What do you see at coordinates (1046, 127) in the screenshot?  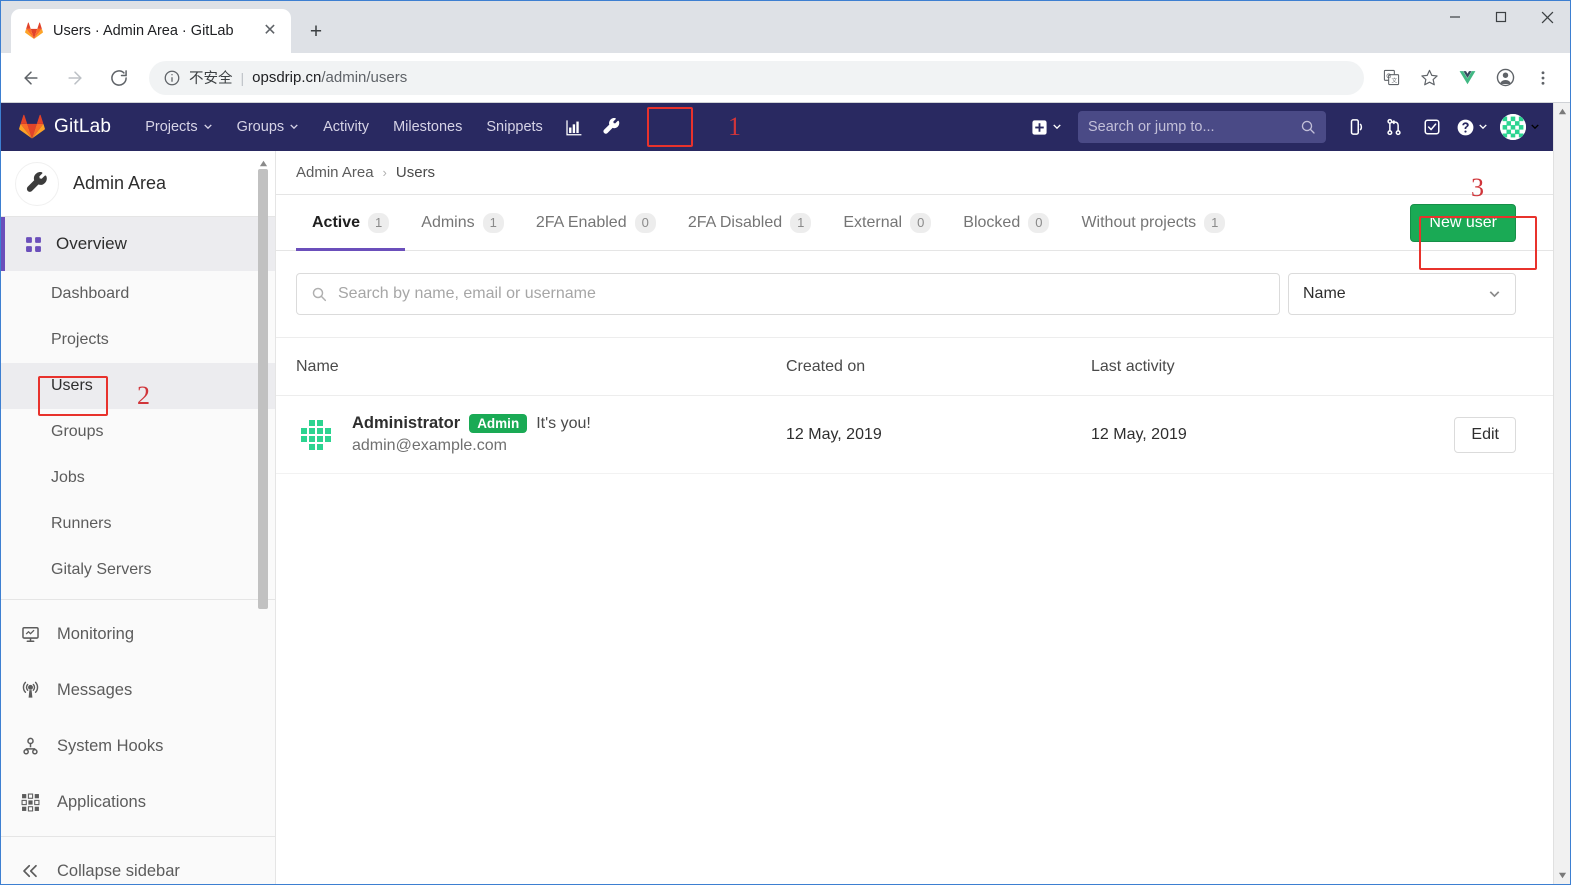 I see `new-dropdown-button` at bounding box center [1046, 127].